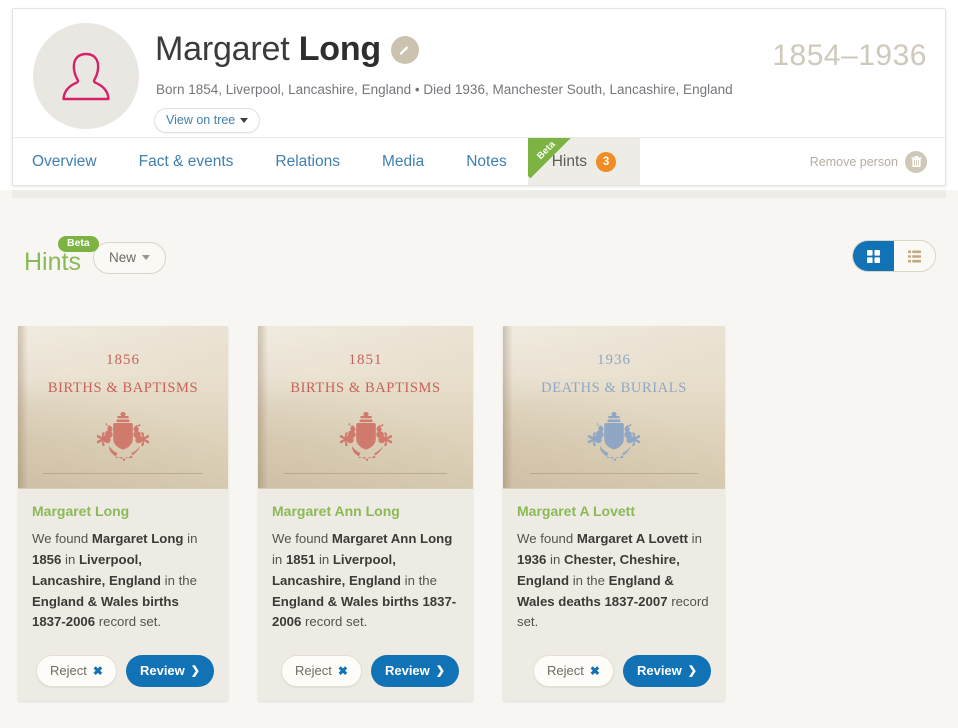 This screenshot has height=728, width=958. I want to click on tab-fact-events: Fact & events, so click(186, 161).